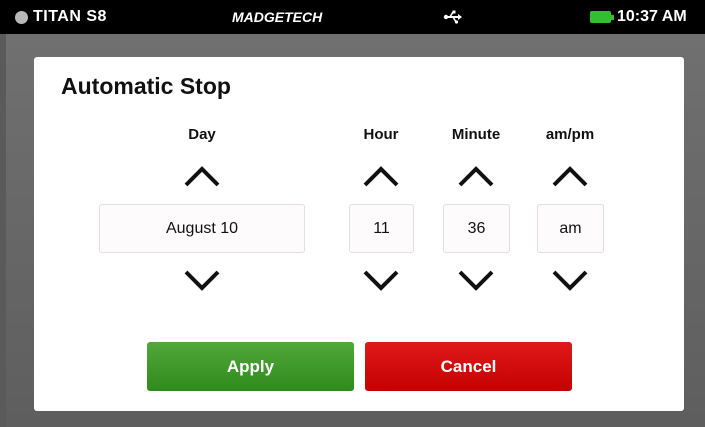 This screenshot has height=427, width=705. I want to click on hour-increment-button, so click(381, 176).